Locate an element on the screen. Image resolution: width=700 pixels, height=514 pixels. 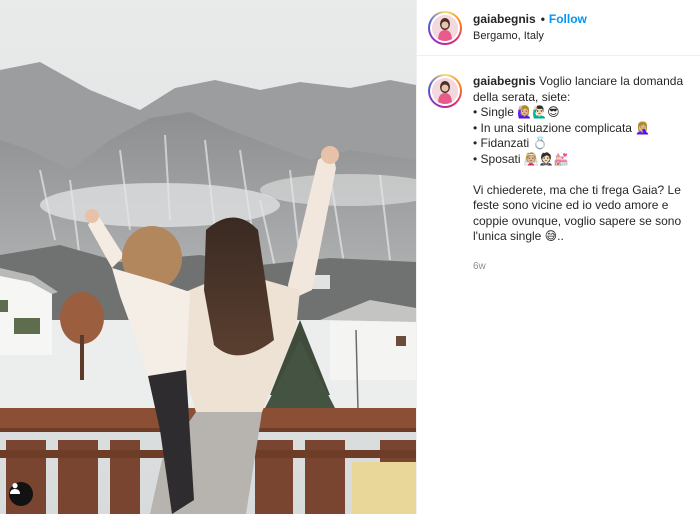
user-tag-button is located at coordinates (21, 494).